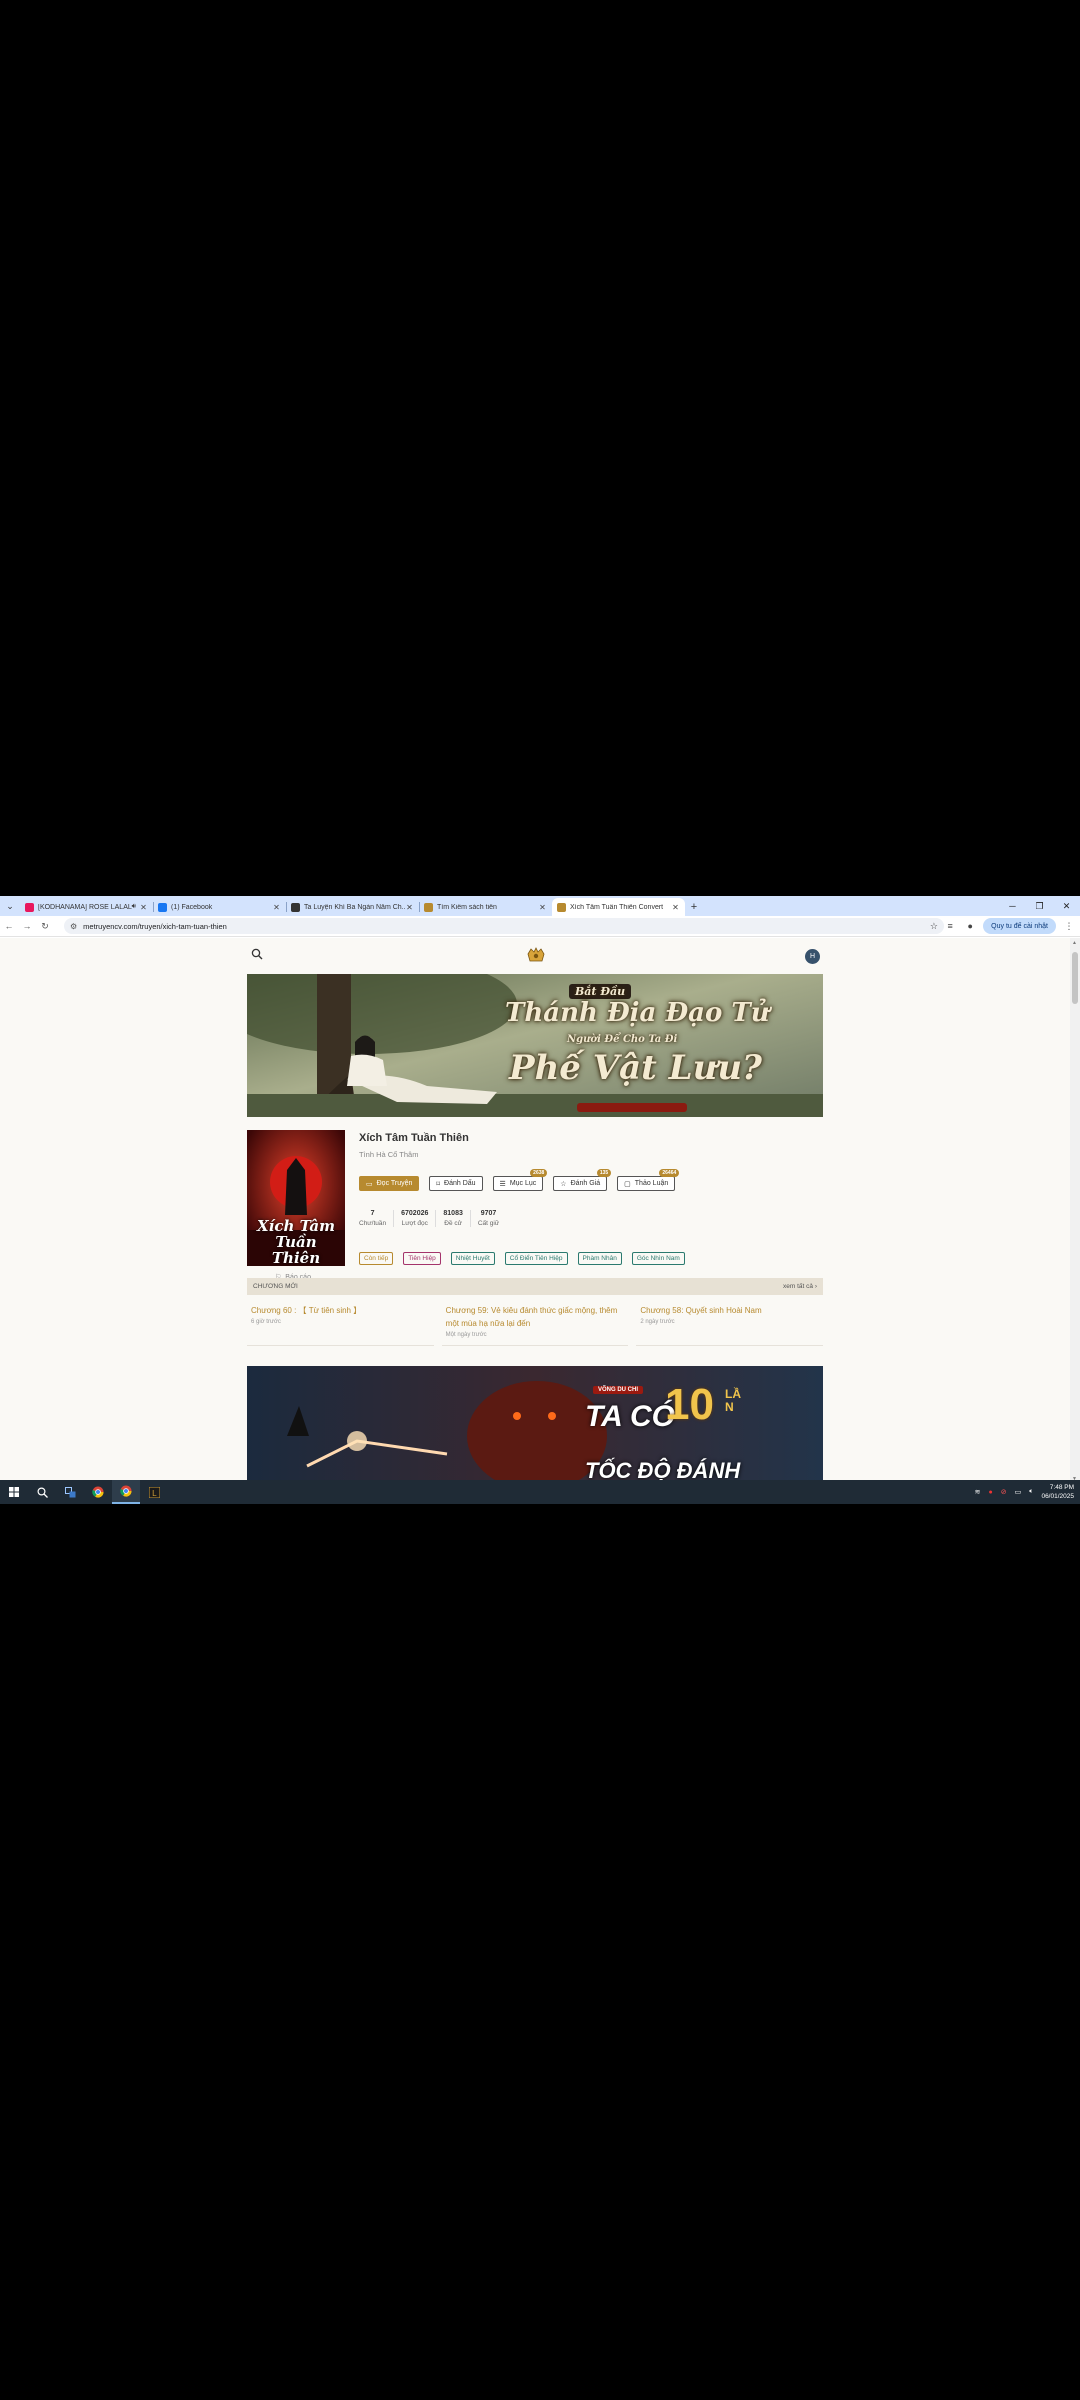 Image resolution: width=1080 pixels, height=2400 pixels. I want to click on browser-tab: (1) Facebook ✕, so click(219, 907).